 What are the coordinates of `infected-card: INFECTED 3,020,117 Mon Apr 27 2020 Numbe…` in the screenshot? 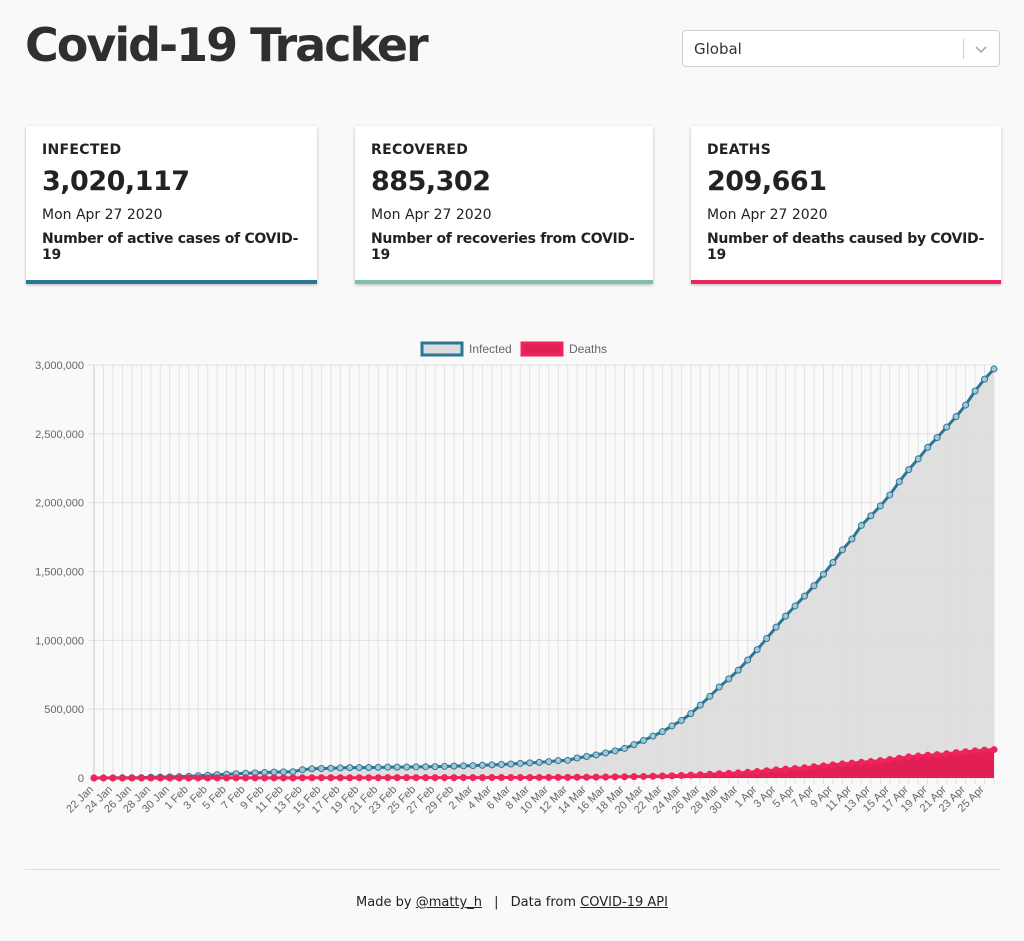 It's located at (171, 205).